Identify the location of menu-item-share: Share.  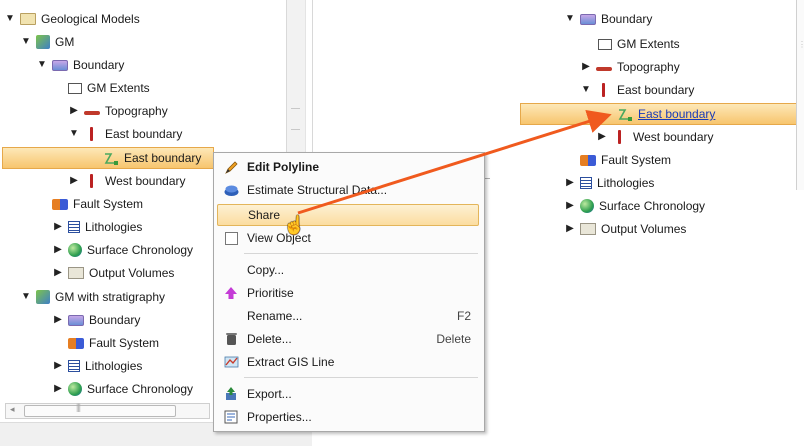
(348, 215).